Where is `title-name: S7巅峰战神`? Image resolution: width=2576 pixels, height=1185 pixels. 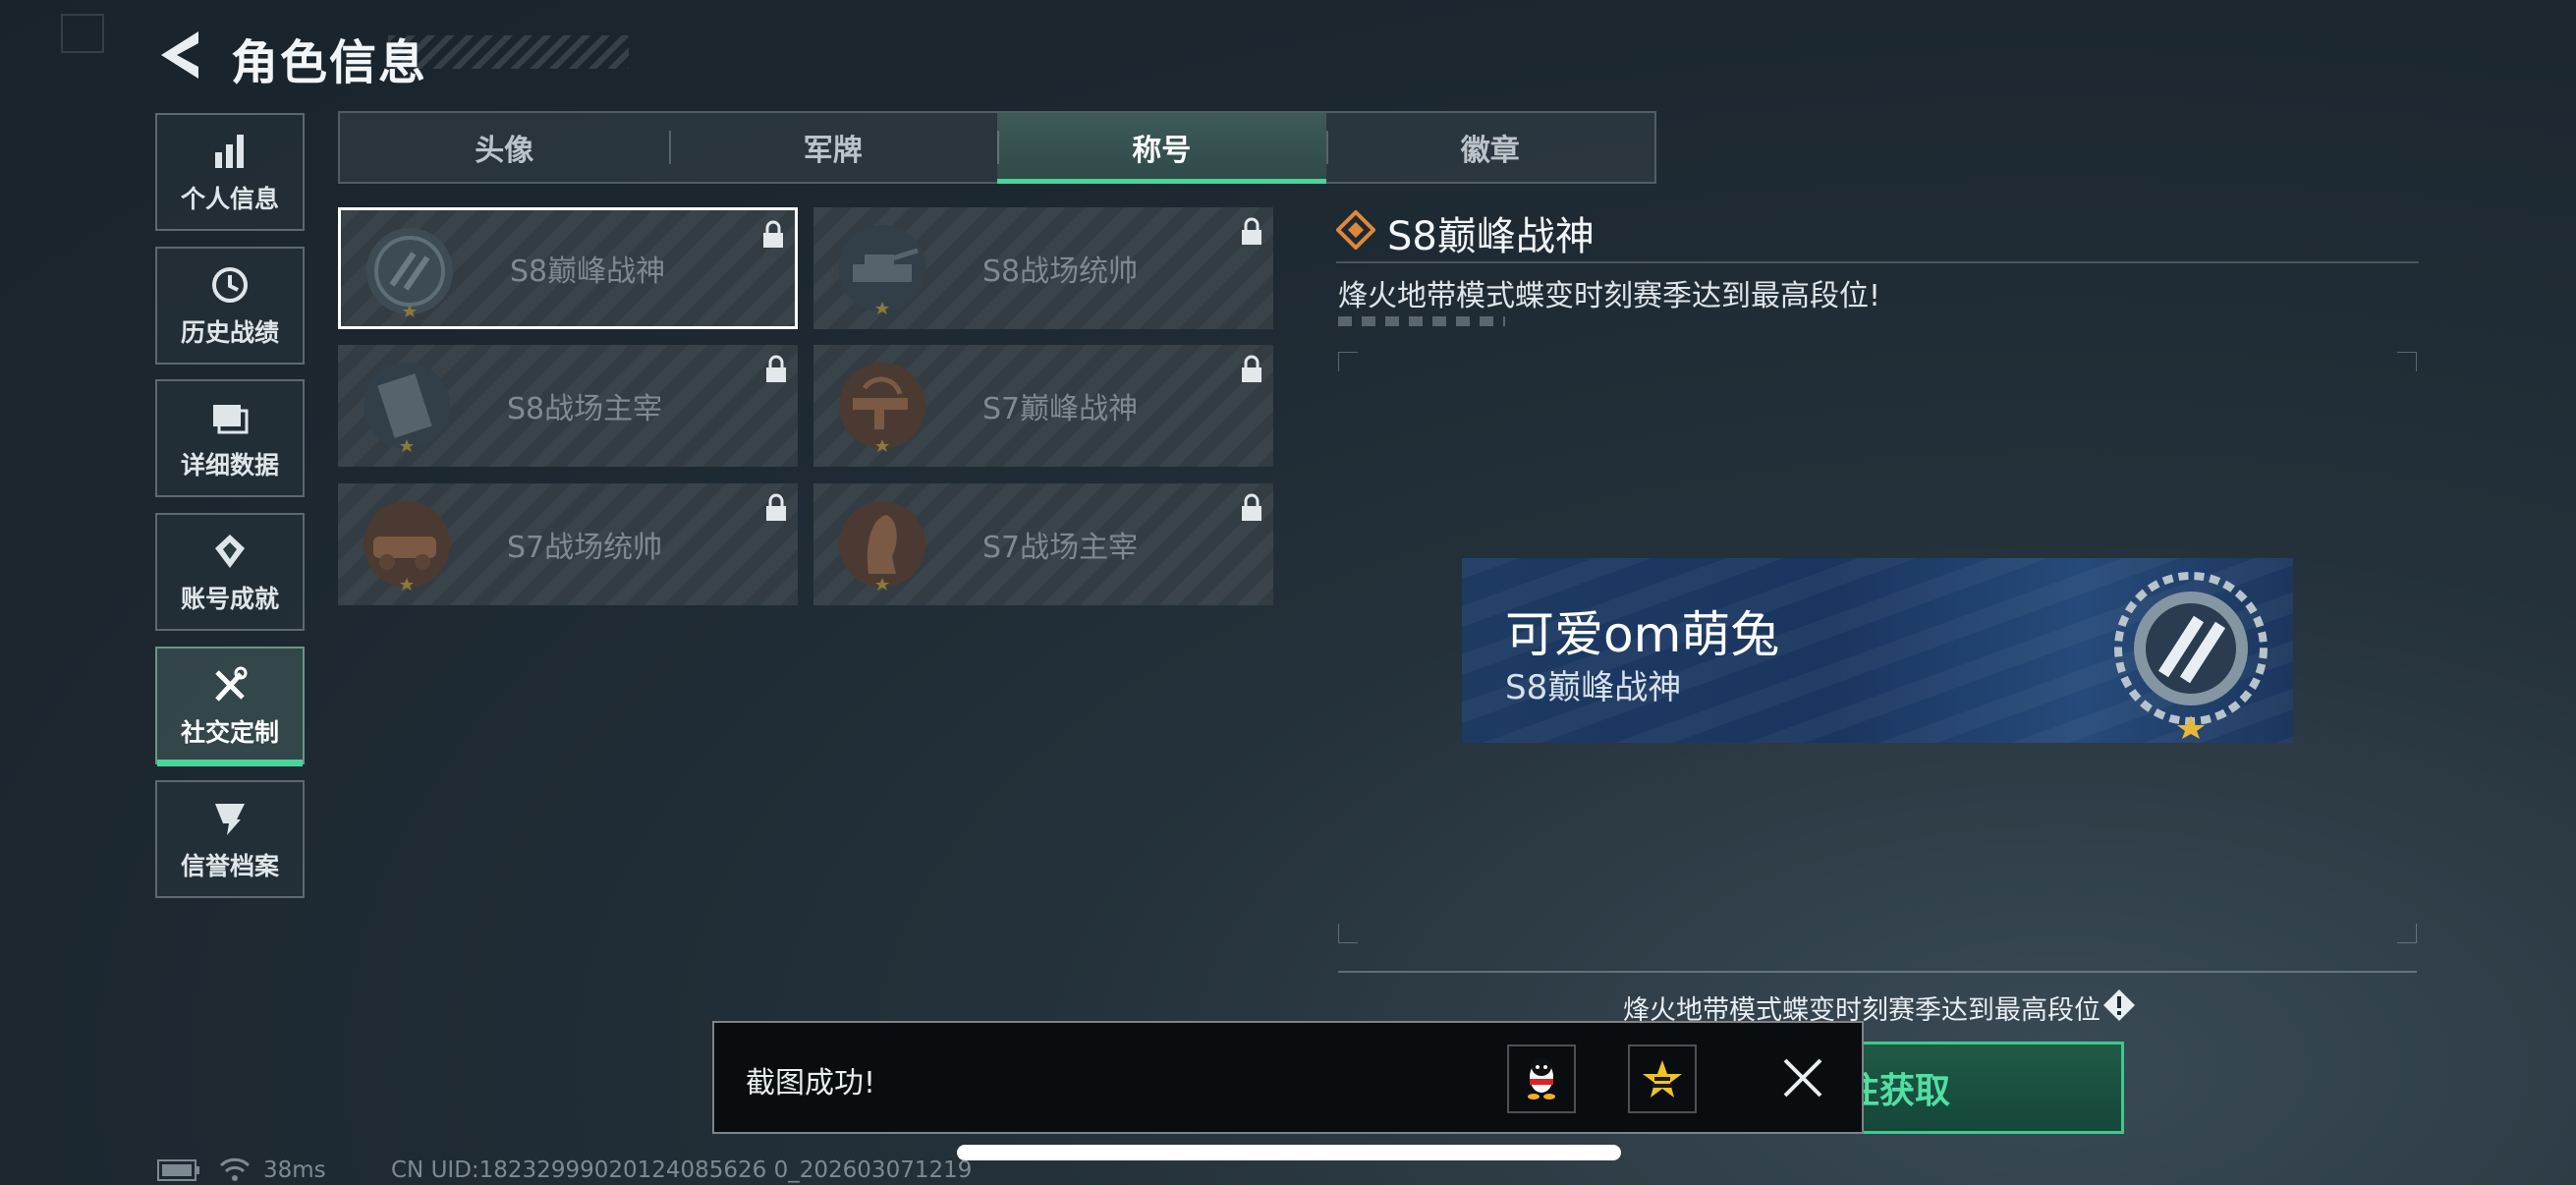 title-name: S7巅峰战神 is located at coordinates (1060, 409).